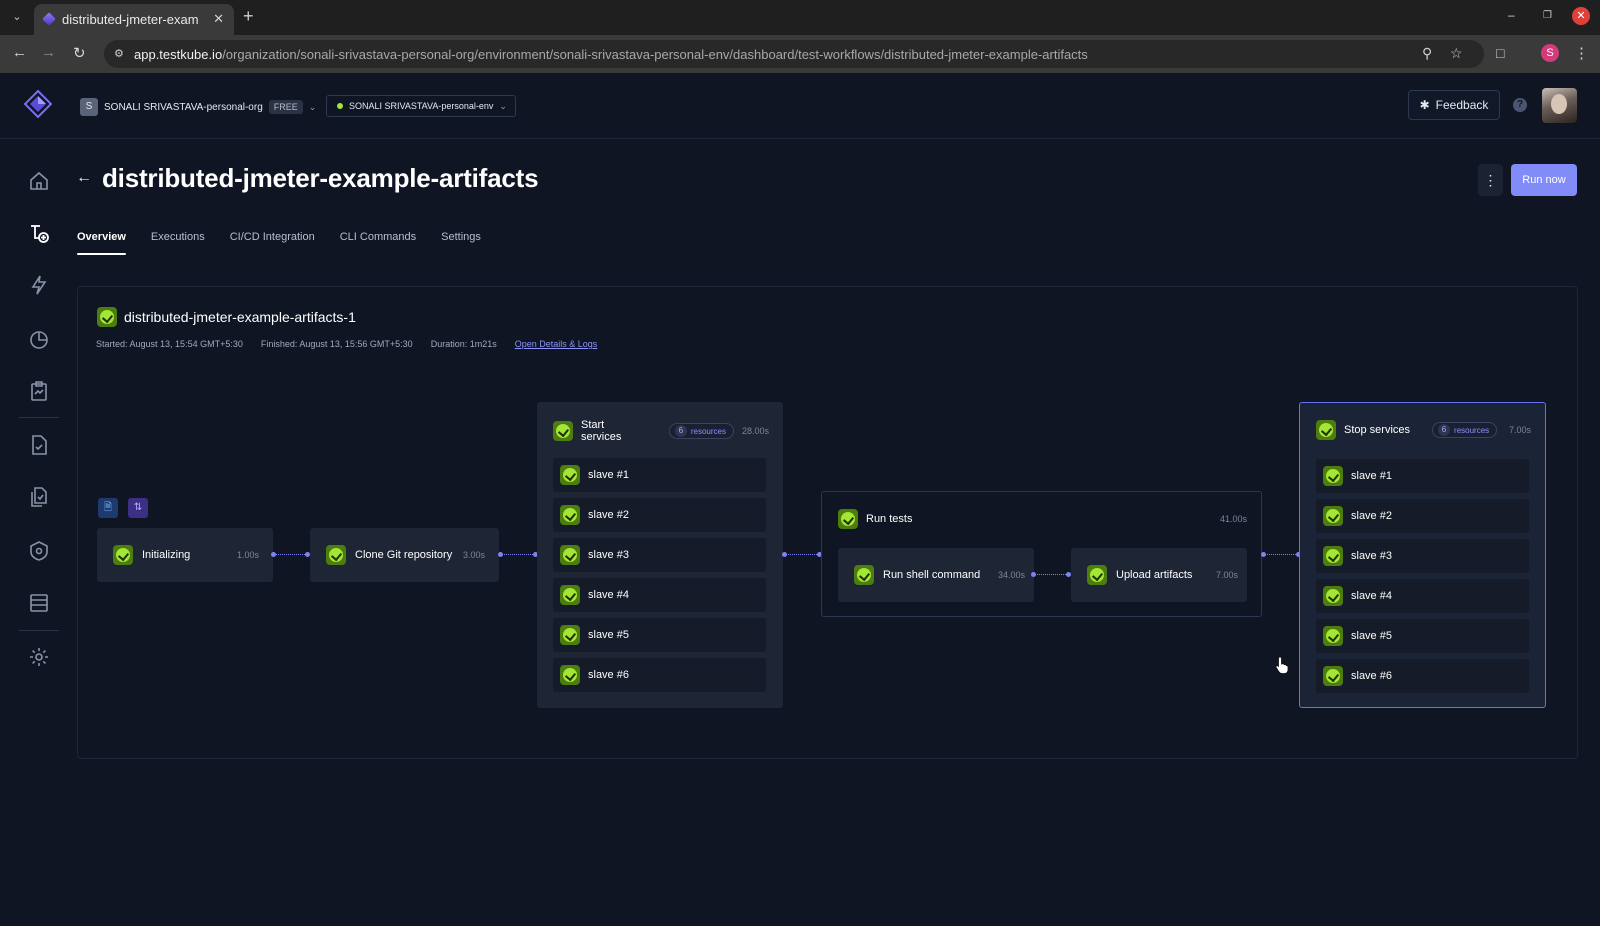  I want to click on step-clone-git-repository: Clone Git repository 3.00s, so click(404, 555).